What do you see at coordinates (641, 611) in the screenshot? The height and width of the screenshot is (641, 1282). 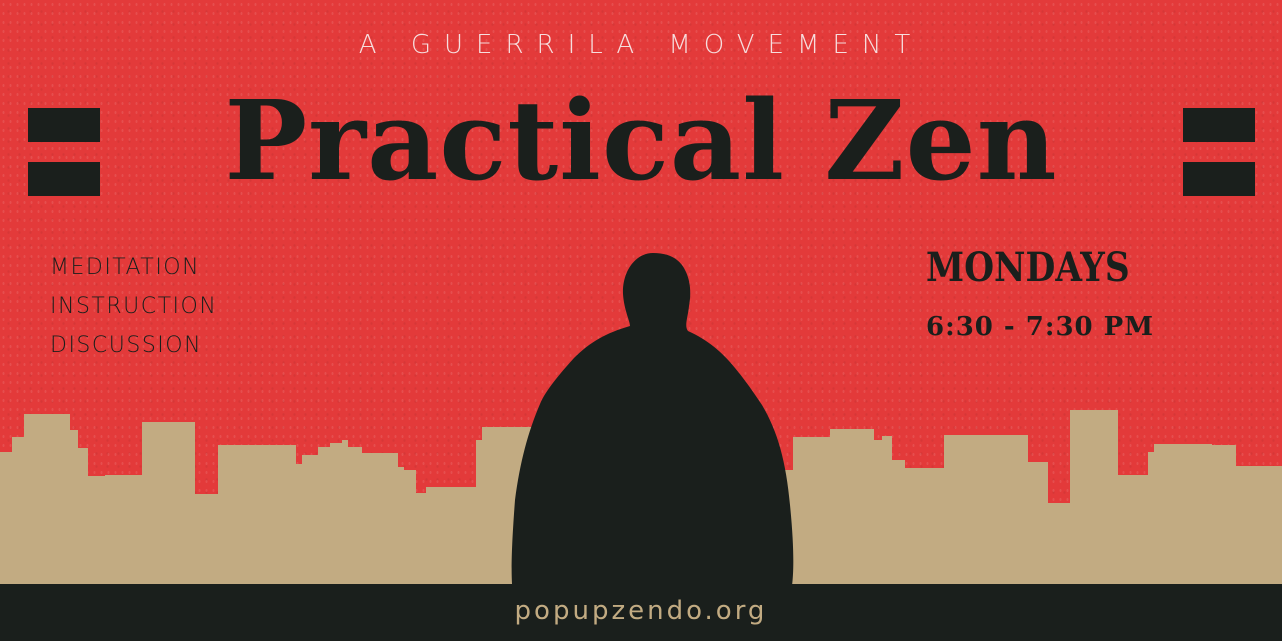 I see `website-link: popupzendo.org` at bounding box center [641, 611].